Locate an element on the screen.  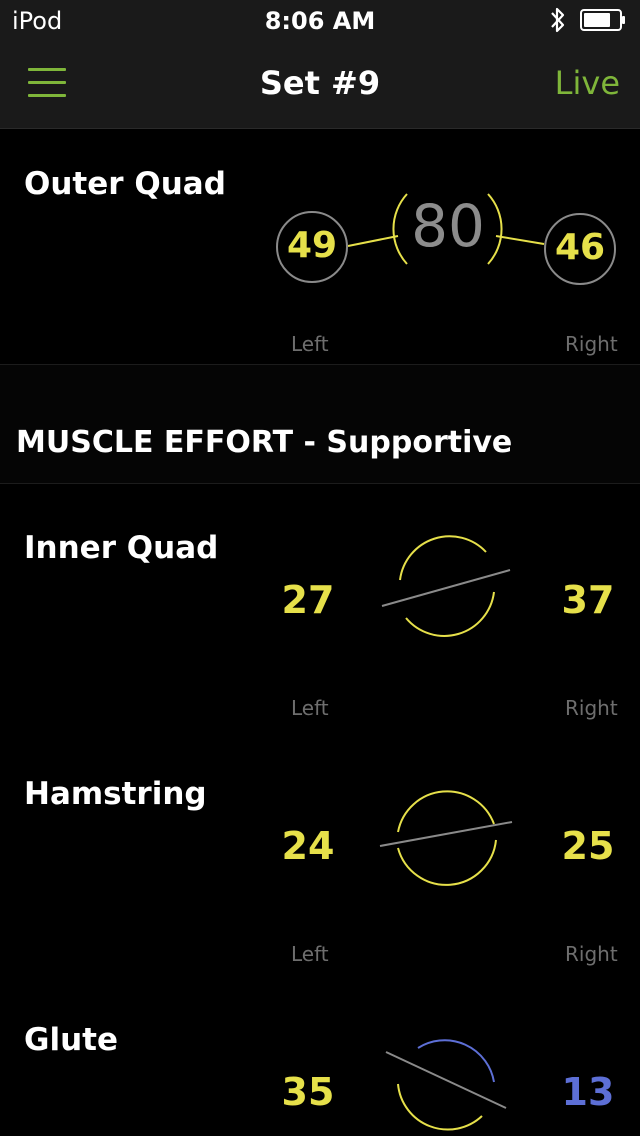
inner-quad-left-label: Left is located at coordinates (310, 708).